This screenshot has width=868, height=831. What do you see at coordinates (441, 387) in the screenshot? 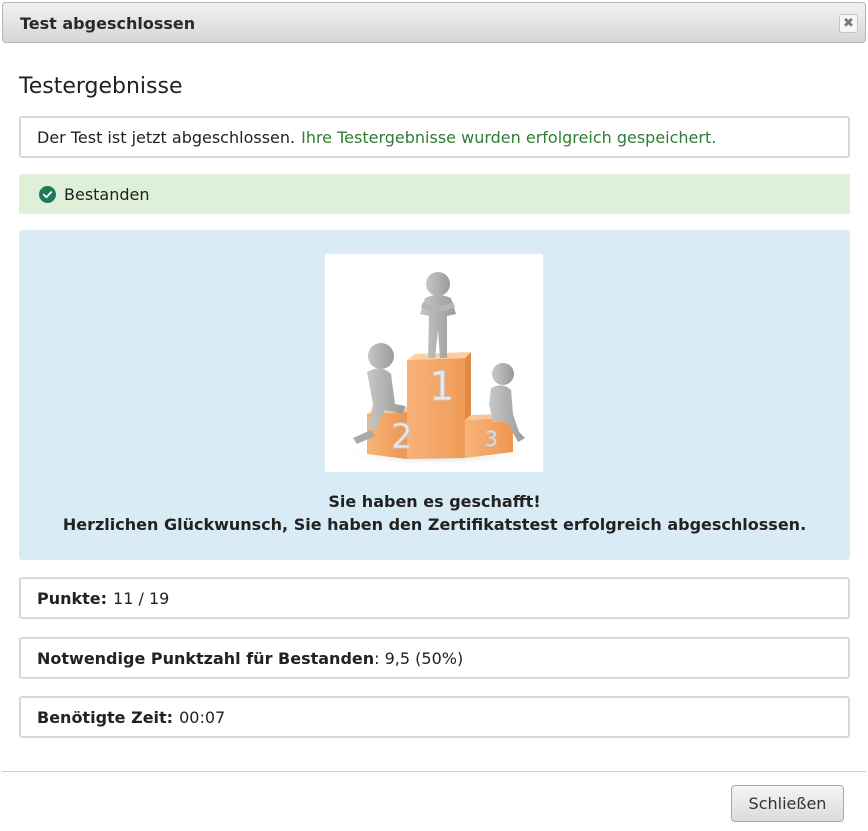
I see `svg-text: 1` at bounding box center [441, 387].